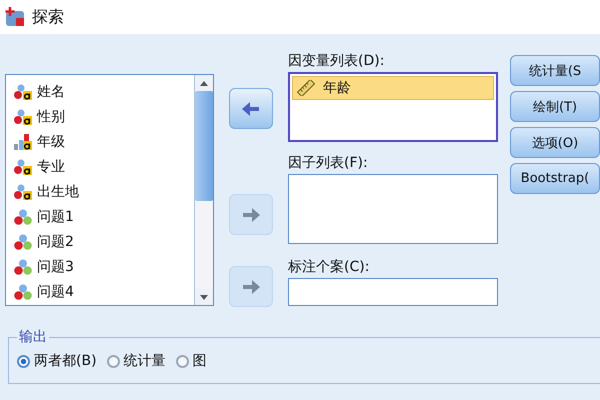  What do you see at coordinates (55, 291) in the screenshot?
I see `variable-item: 问题4` at bounding box center [55, 291].